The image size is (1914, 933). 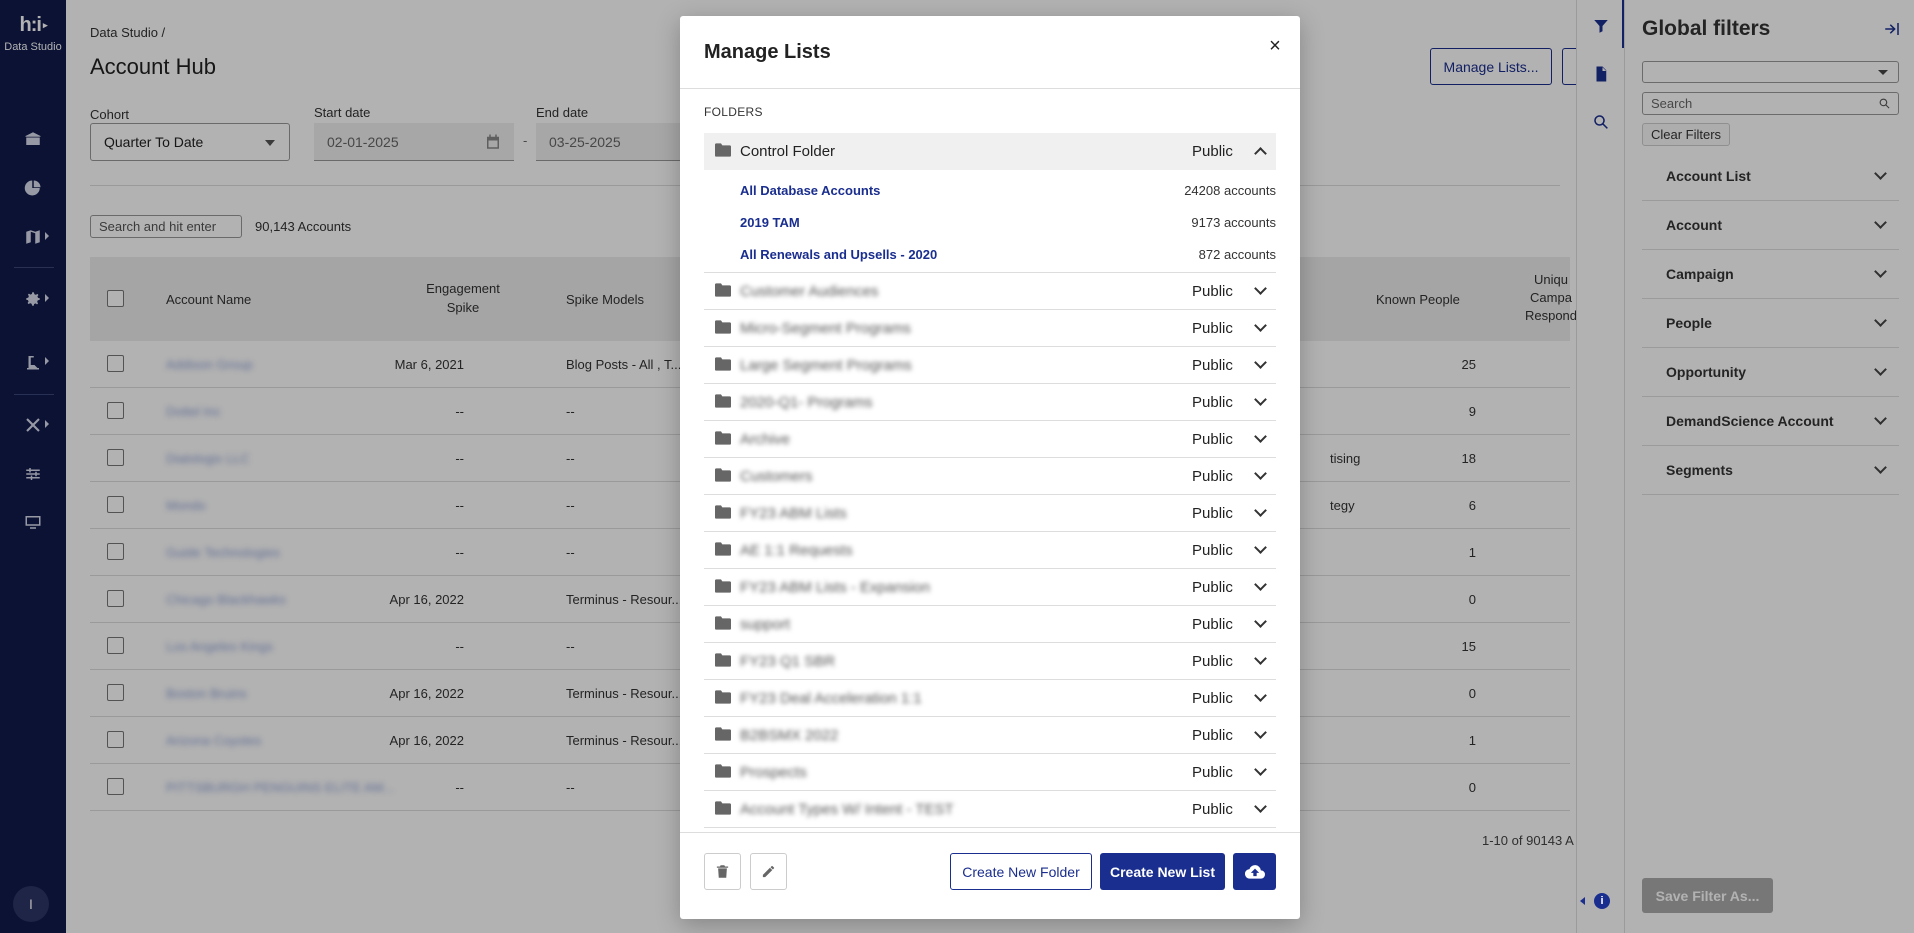 What do you see at coordinates (1706, 372) in the screenshot?
I see `filter-category-label: Opportunity` at bounding box center [1706, 372].